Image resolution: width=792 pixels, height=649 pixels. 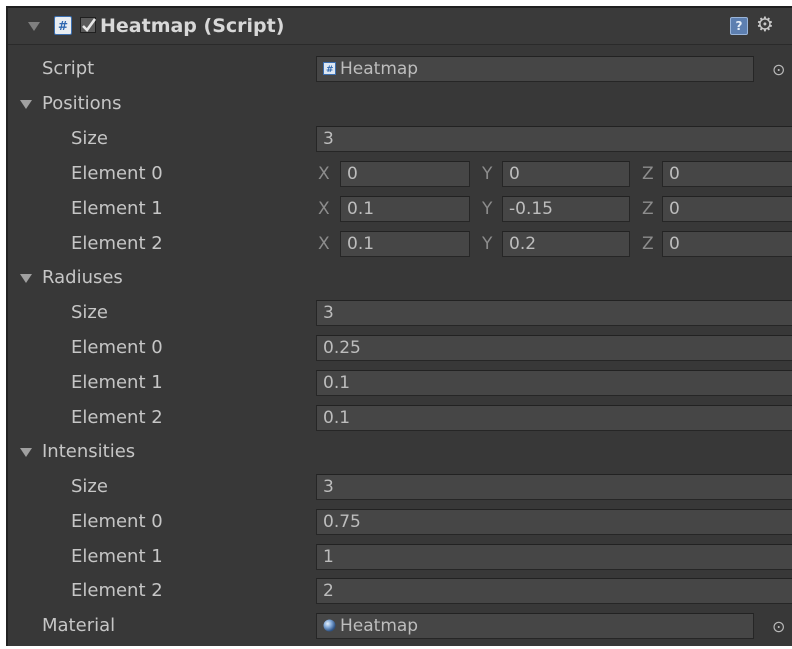 I want to click on intensities-element-row: Element 1 1, so click(x=400, y=557).